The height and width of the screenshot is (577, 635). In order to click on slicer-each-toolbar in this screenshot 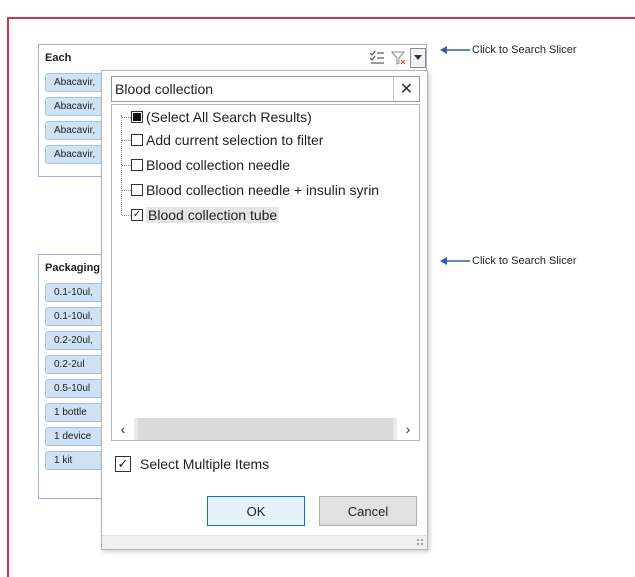, I will do `click(396, 57)`.